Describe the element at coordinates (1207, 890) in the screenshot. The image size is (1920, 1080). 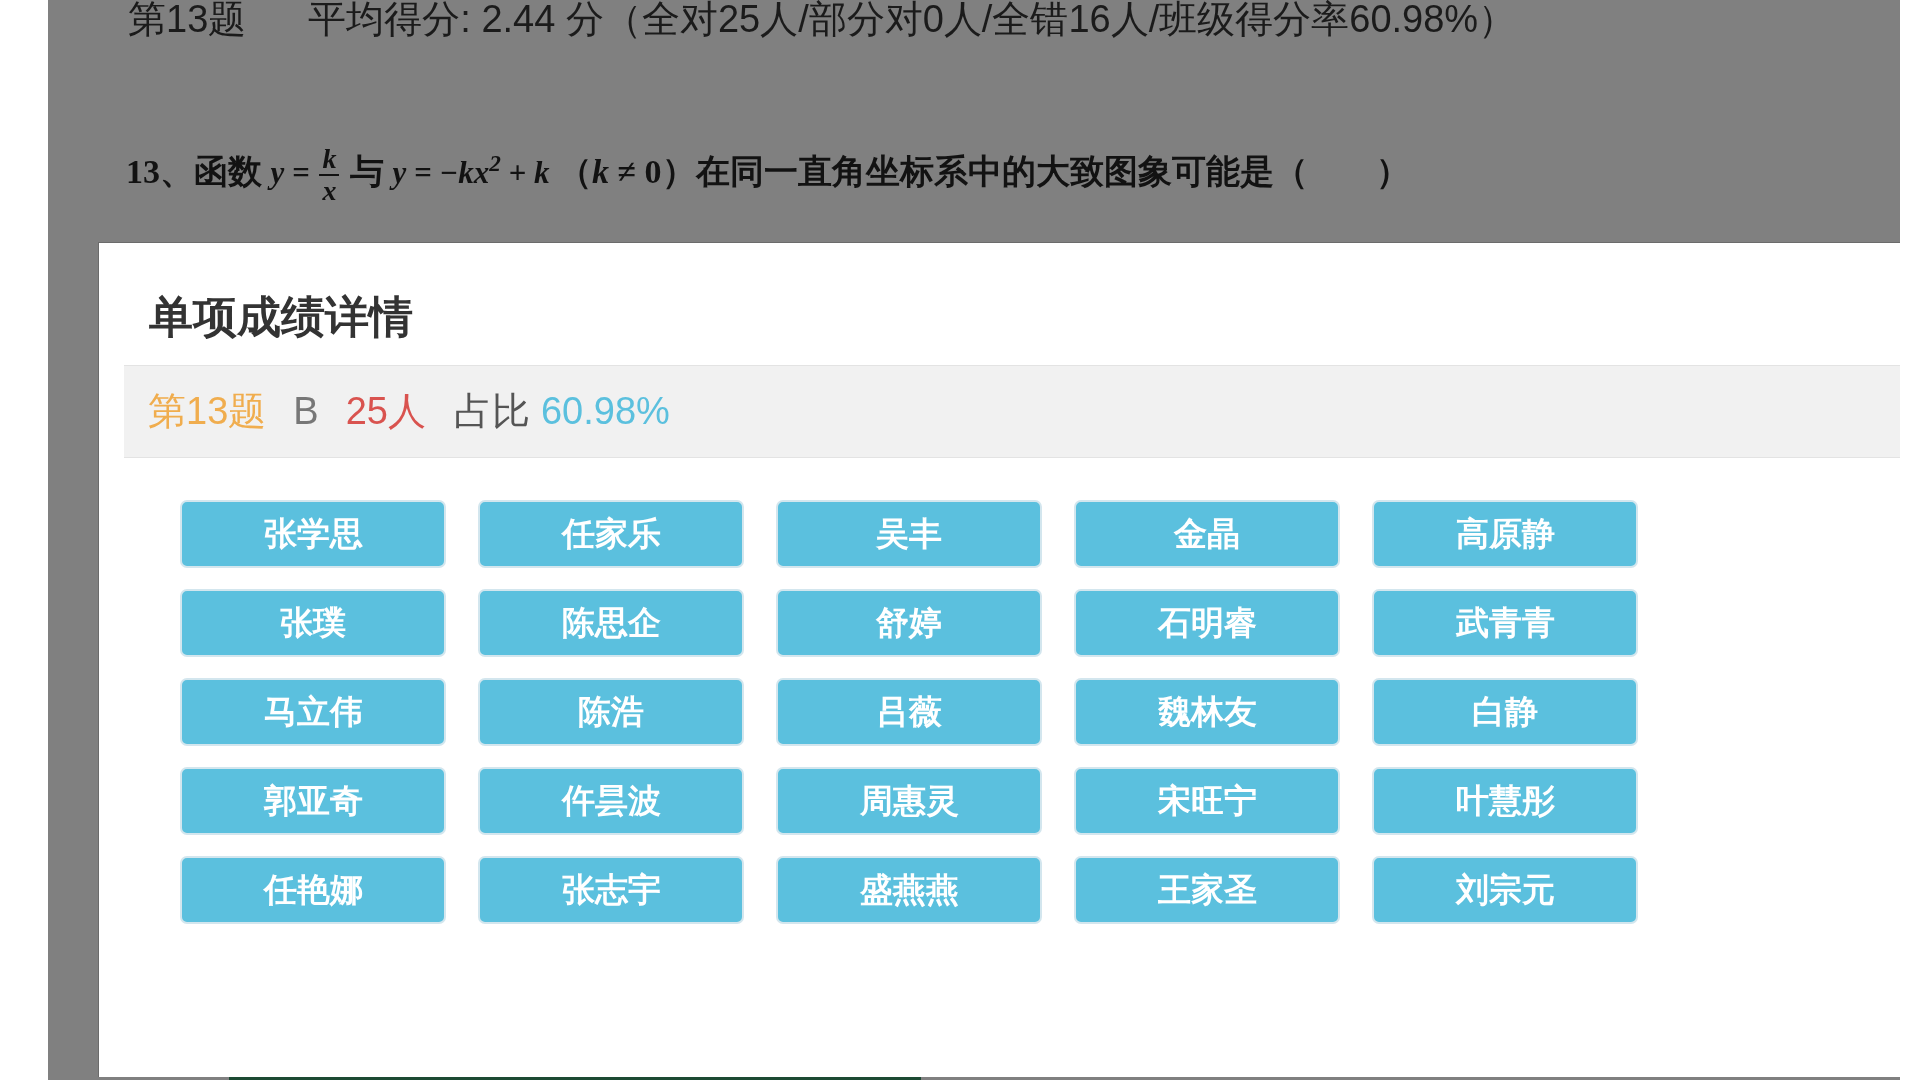
I see `student-button: 王家圣` at that location.